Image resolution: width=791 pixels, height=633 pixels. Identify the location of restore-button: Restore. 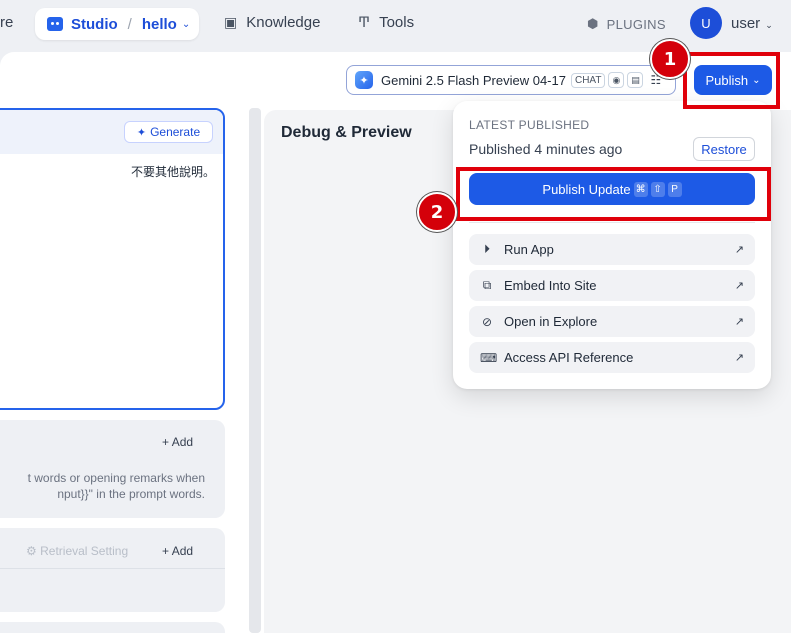
(724, 149).